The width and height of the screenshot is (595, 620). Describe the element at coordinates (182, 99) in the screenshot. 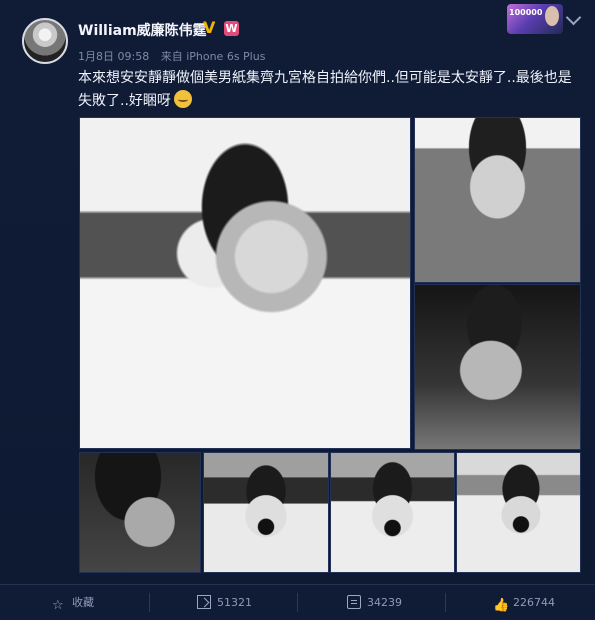

I see `yawn-emoji-icon` at that location.